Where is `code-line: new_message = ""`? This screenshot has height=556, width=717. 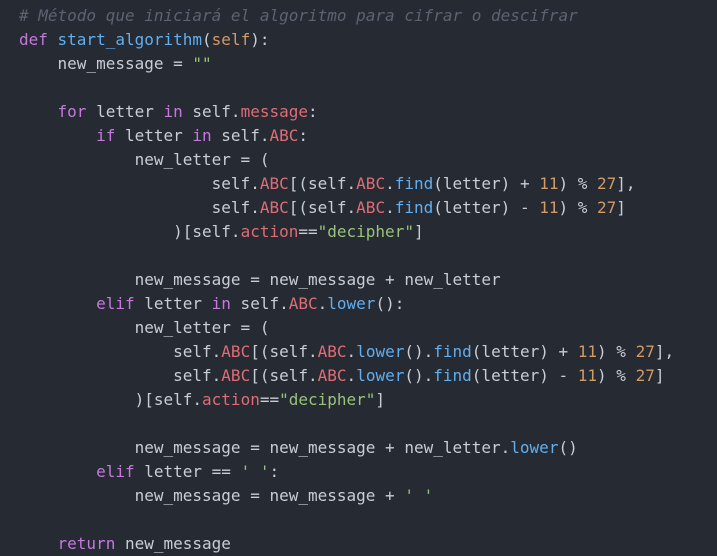
code-line: new_message = "" is located at coordinates (368, 64).